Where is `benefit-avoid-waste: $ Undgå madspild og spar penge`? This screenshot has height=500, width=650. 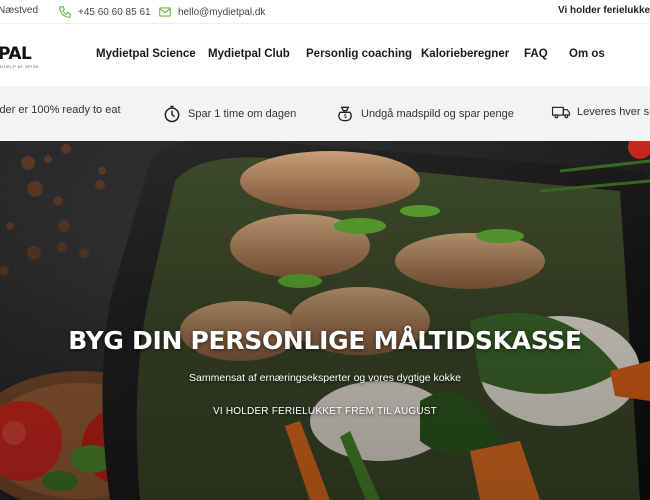 benefit-avoid-waste: $ Undgå madspild og spar penge is located at coordinates (424, 114).